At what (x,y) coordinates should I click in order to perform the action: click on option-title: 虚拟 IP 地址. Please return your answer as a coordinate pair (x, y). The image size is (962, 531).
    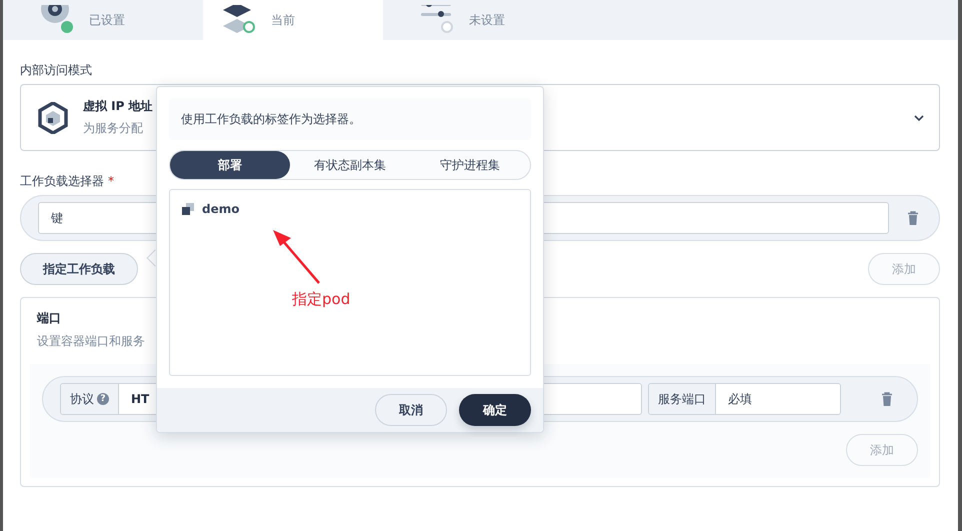
    Looking at the image, I should click on (118, 106).